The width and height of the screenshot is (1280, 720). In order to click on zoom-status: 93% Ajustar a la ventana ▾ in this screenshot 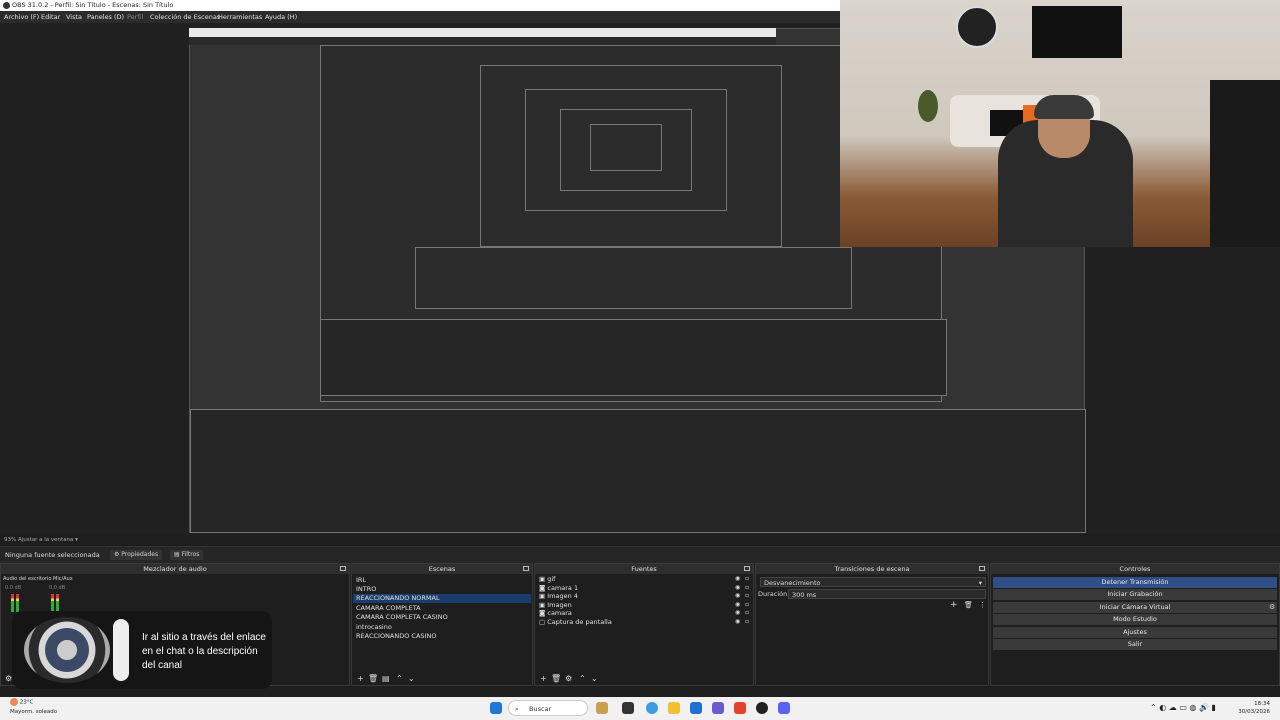, I will do `click(640, 540)`.